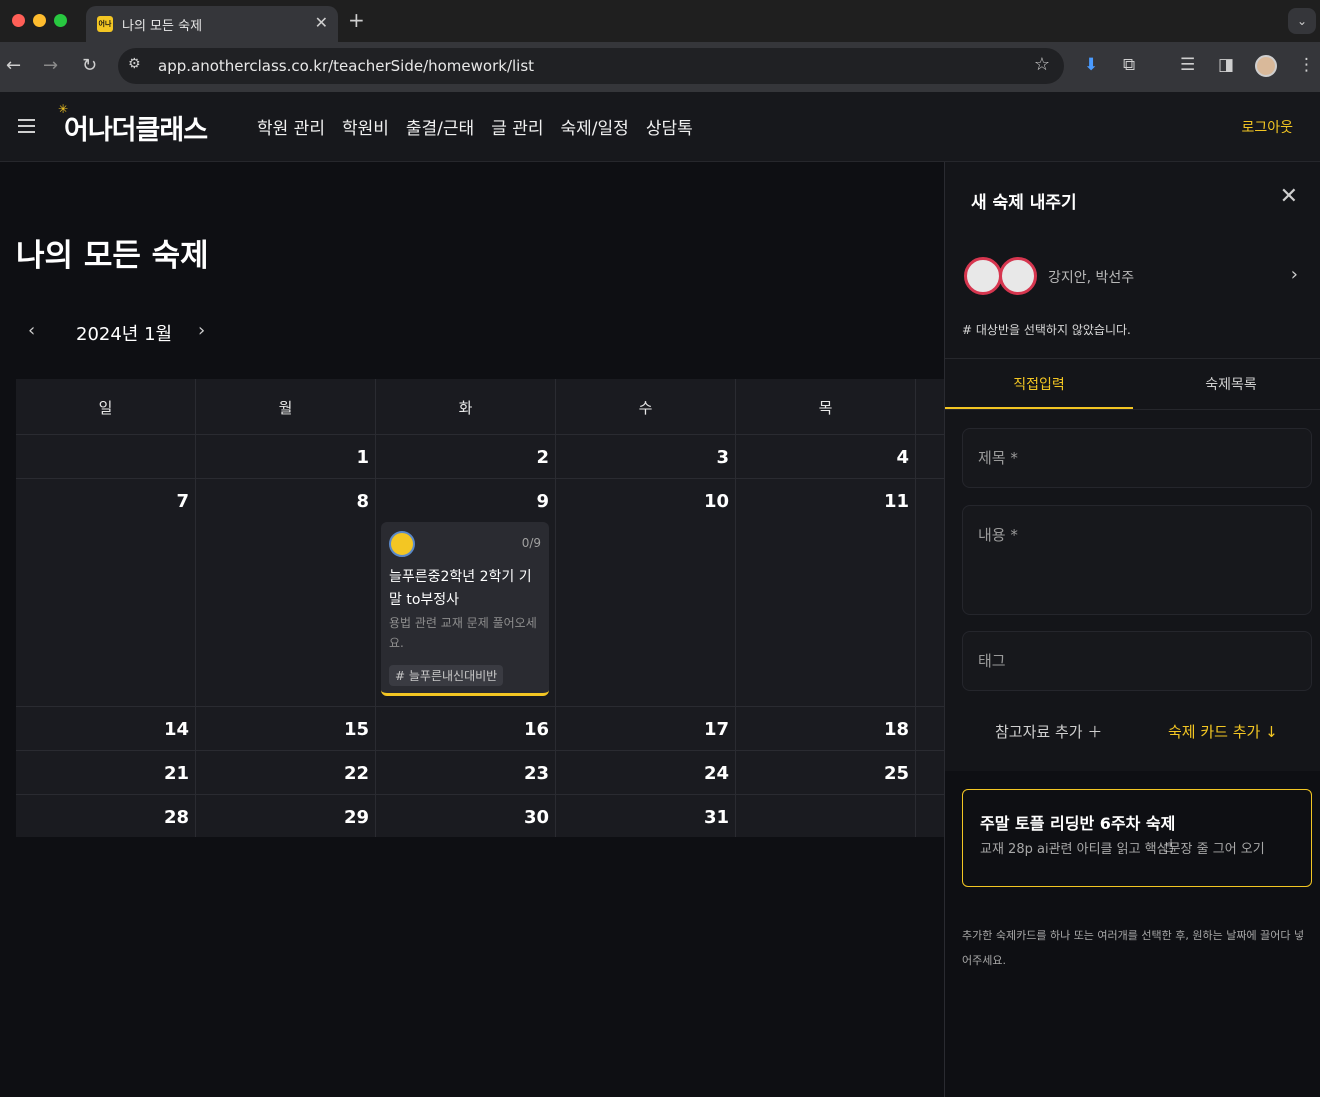 The height and width of the screenshot is (1097, 1320). What do you see at coordinates (286, 456) in the screenshot?
I see `day-cell: 1` at bounding box center [286, 456].